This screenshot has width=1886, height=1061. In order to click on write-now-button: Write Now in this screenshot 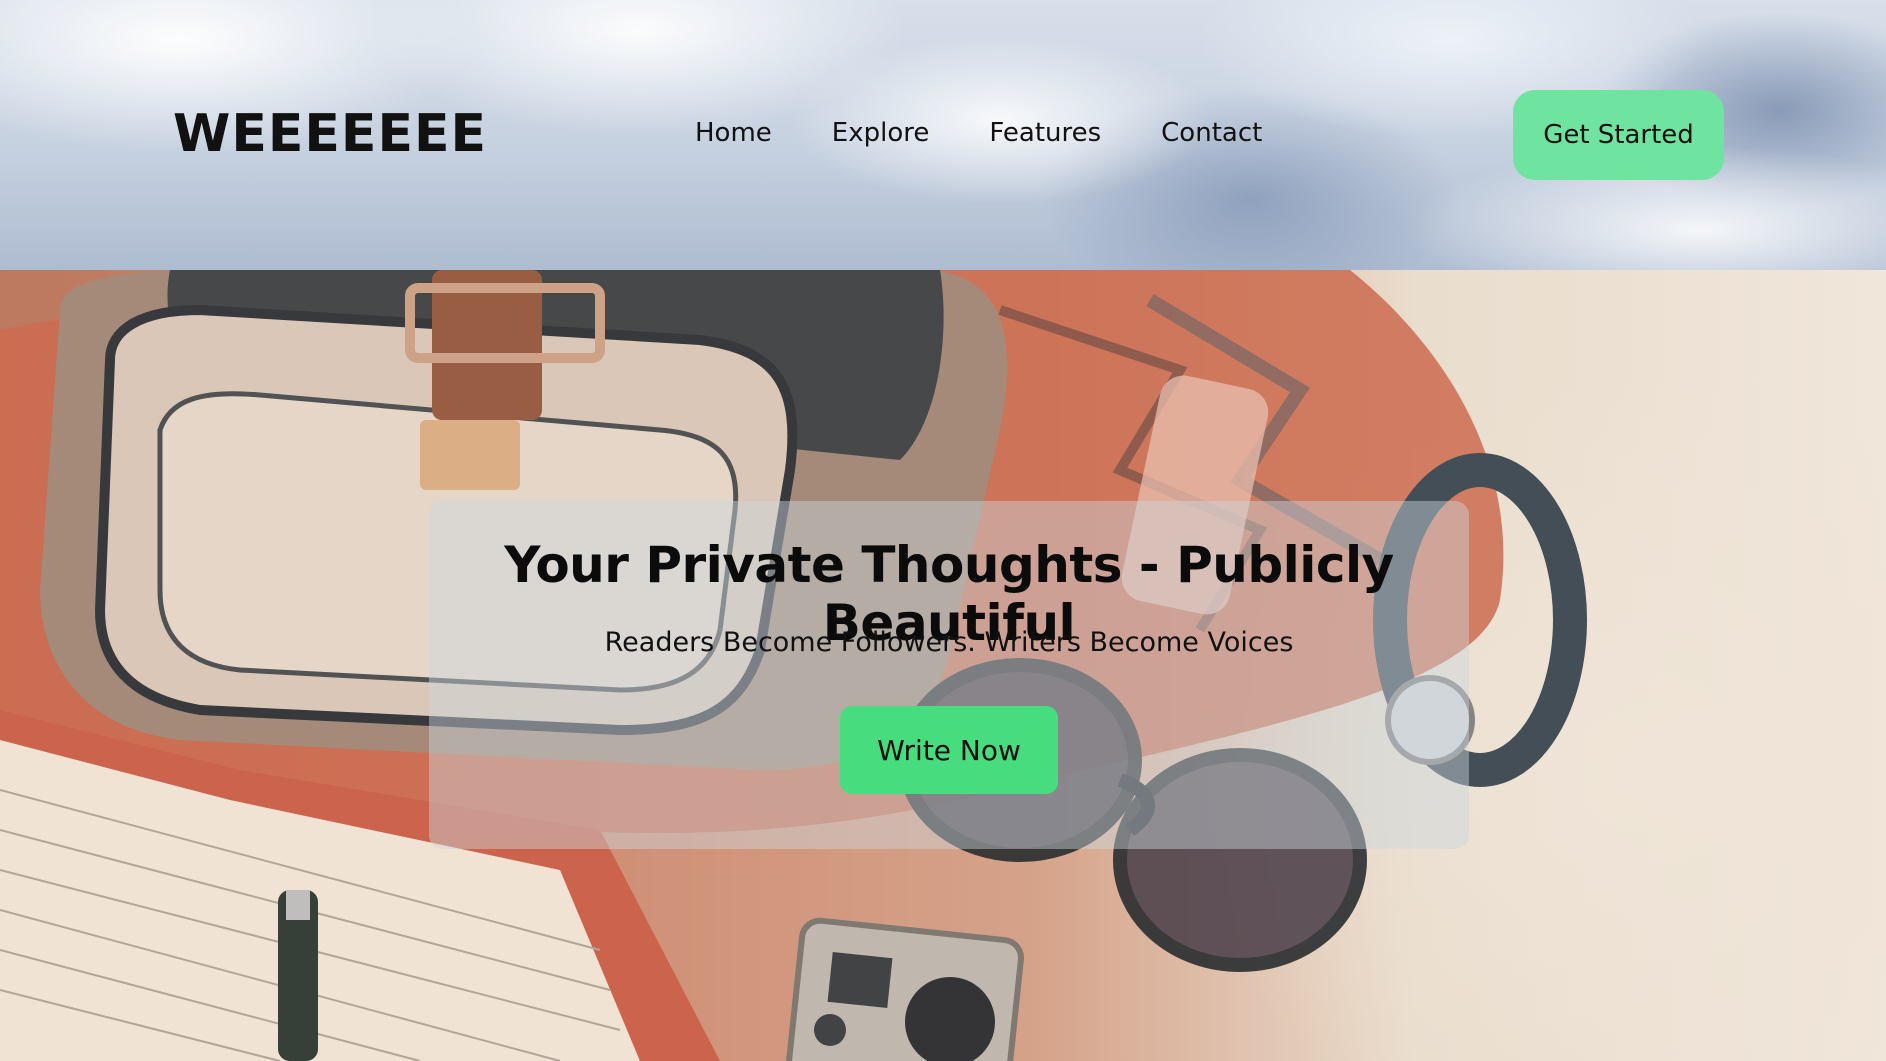, I will do `click(949, 750)`.